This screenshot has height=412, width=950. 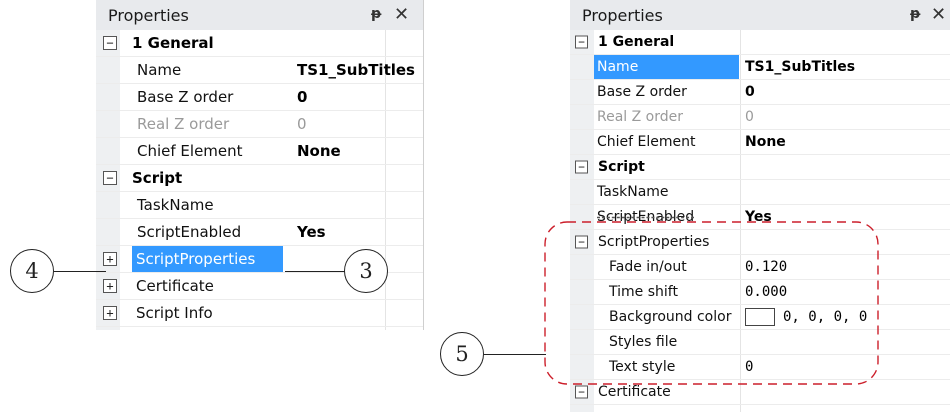 I want to click on callout-4-leader, so click(x=80, y=271).